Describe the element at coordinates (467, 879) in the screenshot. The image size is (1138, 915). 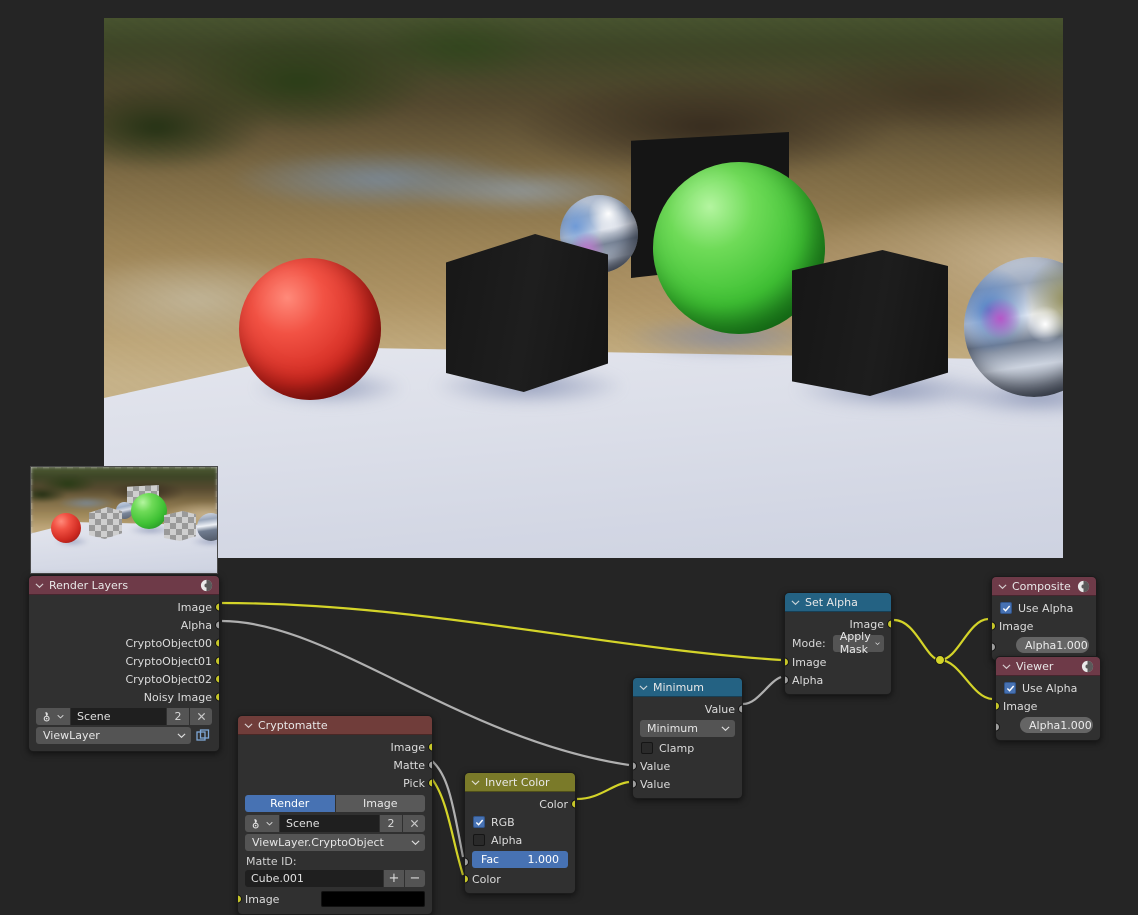
I see `socket-color-in` at that location.